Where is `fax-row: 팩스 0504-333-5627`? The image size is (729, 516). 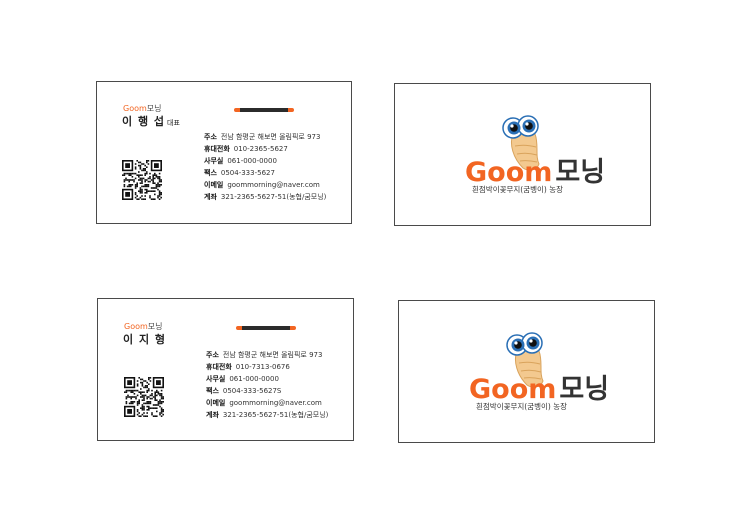
fax-row: 팩스 0504-333-5627 is located at coordinates (239, 173).